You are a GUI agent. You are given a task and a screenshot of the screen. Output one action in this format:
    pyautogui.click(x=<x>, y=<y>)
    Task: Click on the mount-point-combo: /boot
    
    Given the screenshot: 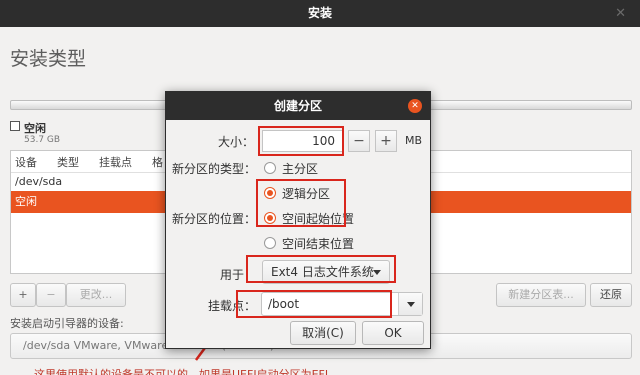 What is the action you would take?
    pyautogui.click(x=342, y=304)
    